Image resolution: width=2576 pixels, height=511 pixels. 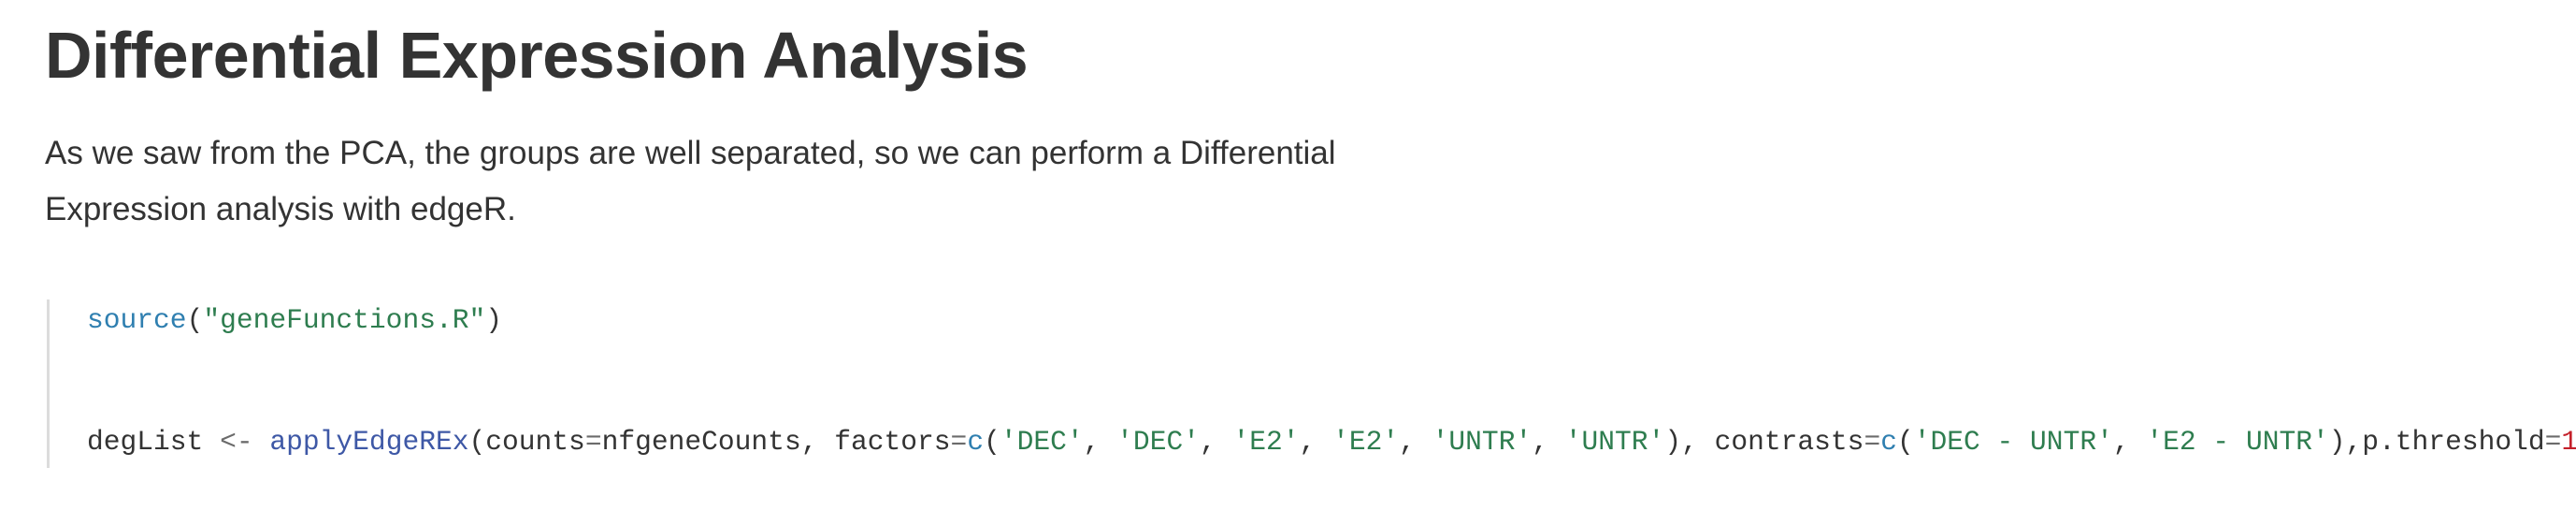 I want to click on code-function-apply-edger: applyEdgeREx, so click(x=369, y=442).